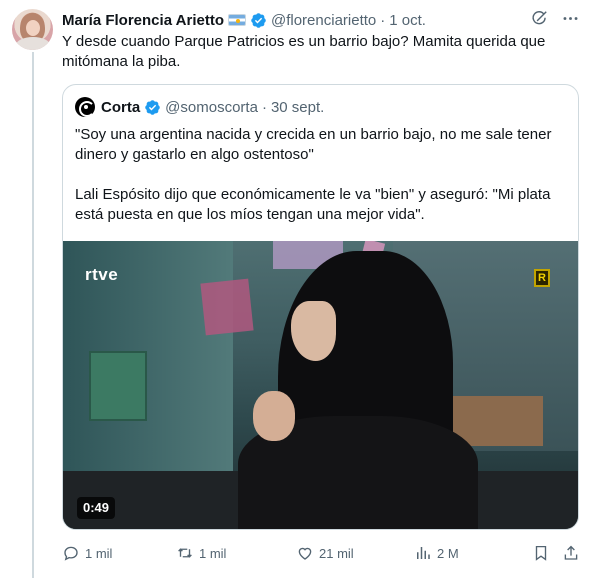  I want to click on bookmark-icon, so click(541, 553).